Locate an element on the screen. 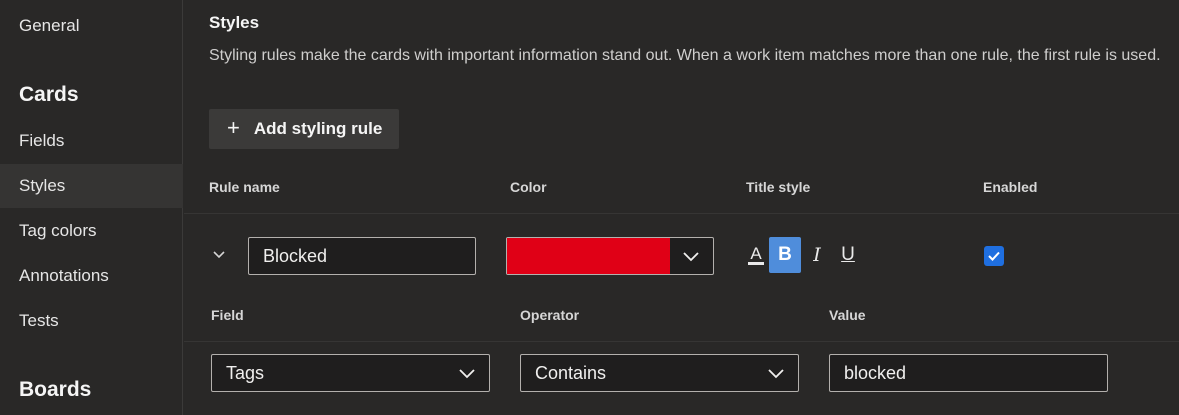  add-button-label: Add styling rule is located at coordinates (318, 128).